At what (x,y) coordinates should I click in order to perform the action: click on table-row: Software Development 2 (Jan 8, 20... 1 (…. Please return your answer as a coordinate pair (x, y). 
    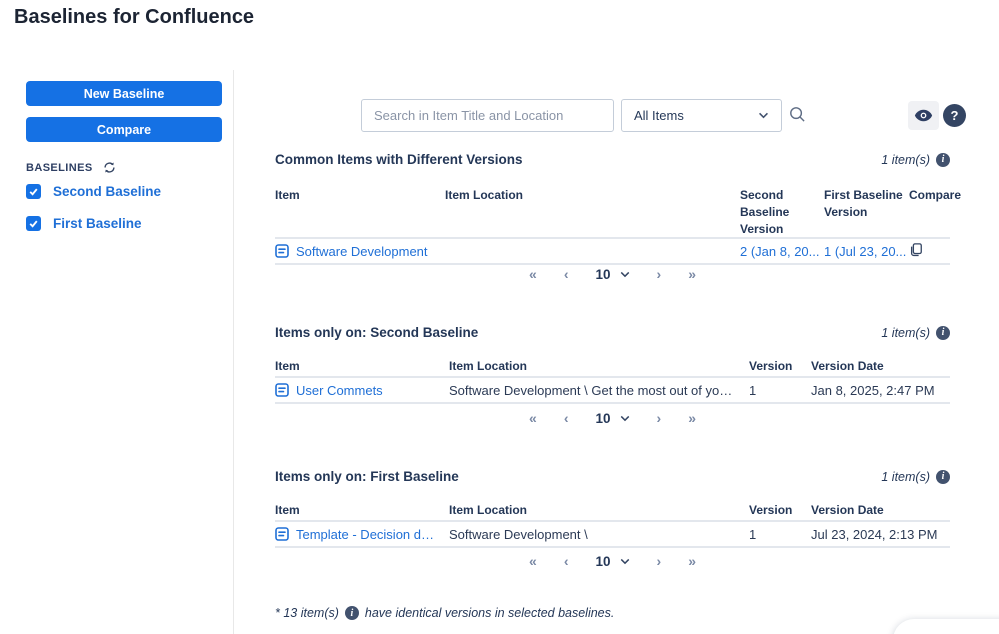
    Looking at the image, I should click on (612, 252).